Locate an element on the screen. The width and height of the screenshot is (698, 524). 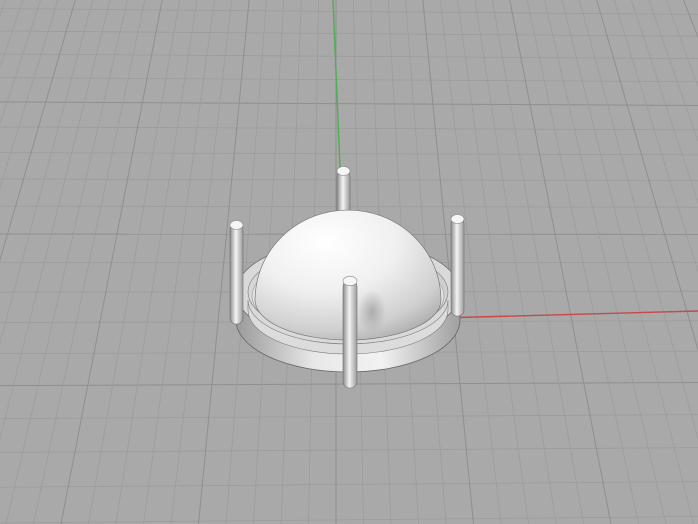
x-axis-line is located at coordinates (568, 314).